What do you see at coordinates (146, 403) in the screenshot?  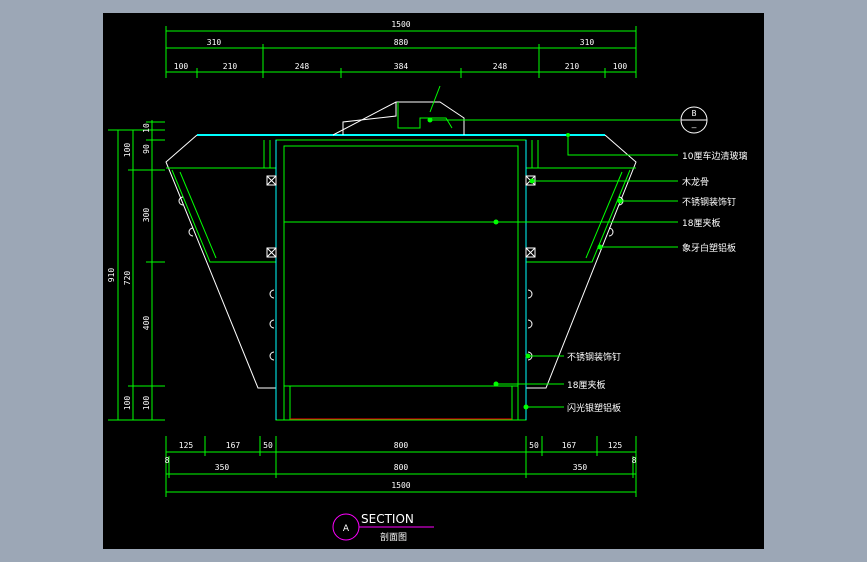 I see `dim-left-100-inner: 100` at bounding box center [146, 403].